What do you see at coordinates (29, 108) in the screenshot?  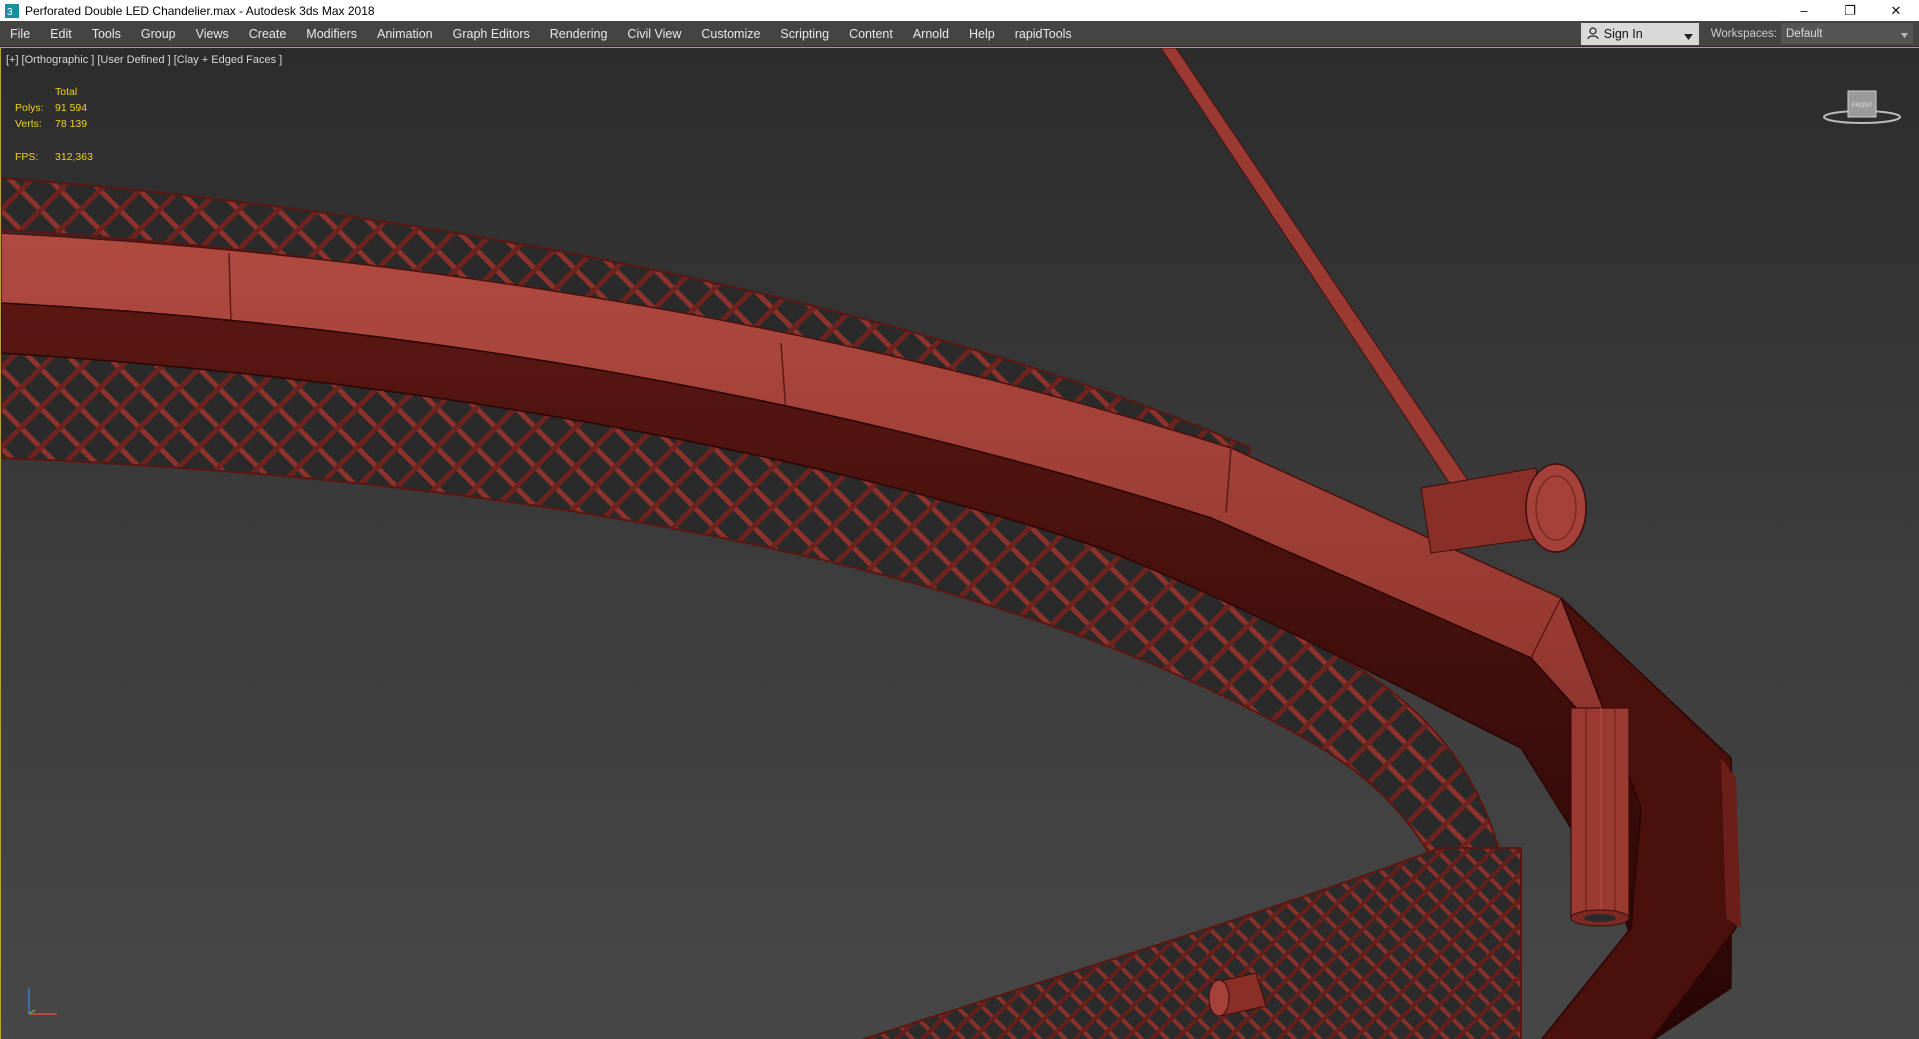 I see `stats-polys-label: Polys:` at bounding box center [29, 108].